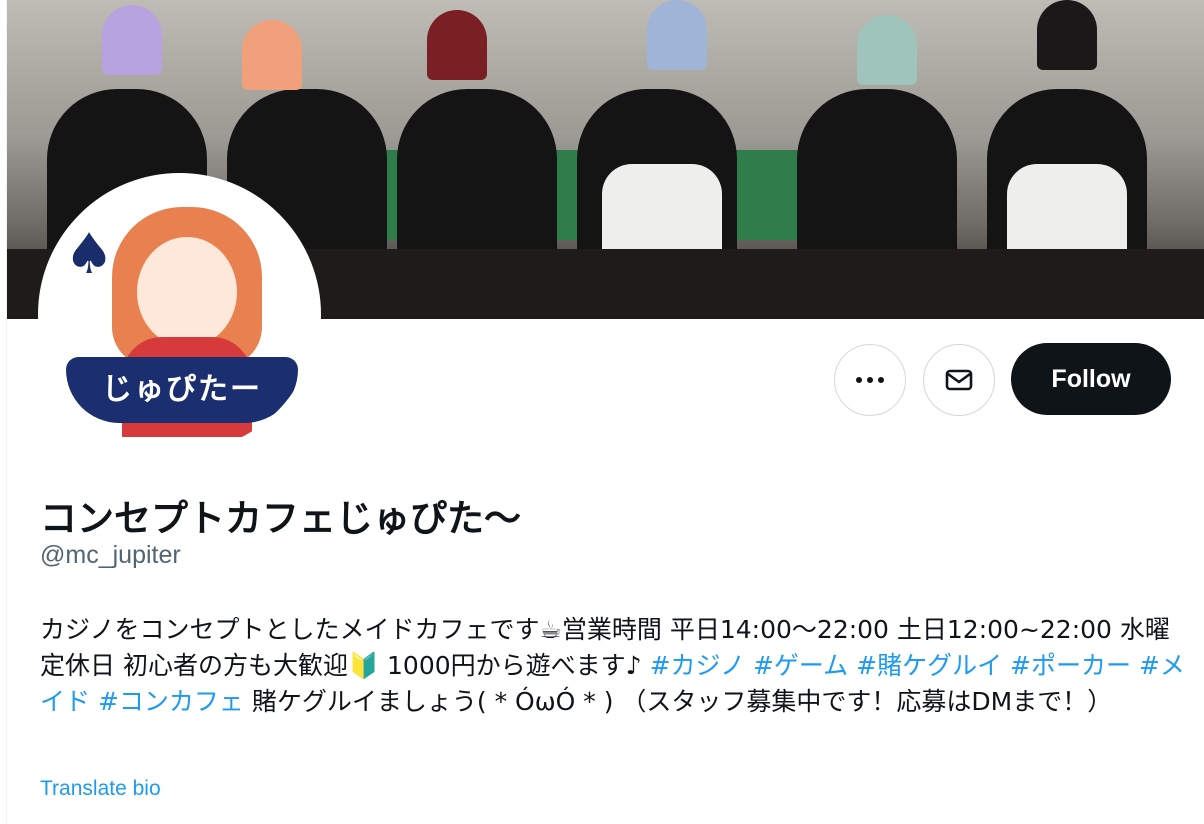 This screenshot has height=824, width=1204. What do you see at coordinates (280, 518) in the screenshot?
I see `display-name: コンセプトカフェじゅぴた〜` at bounding box center [280, 518].